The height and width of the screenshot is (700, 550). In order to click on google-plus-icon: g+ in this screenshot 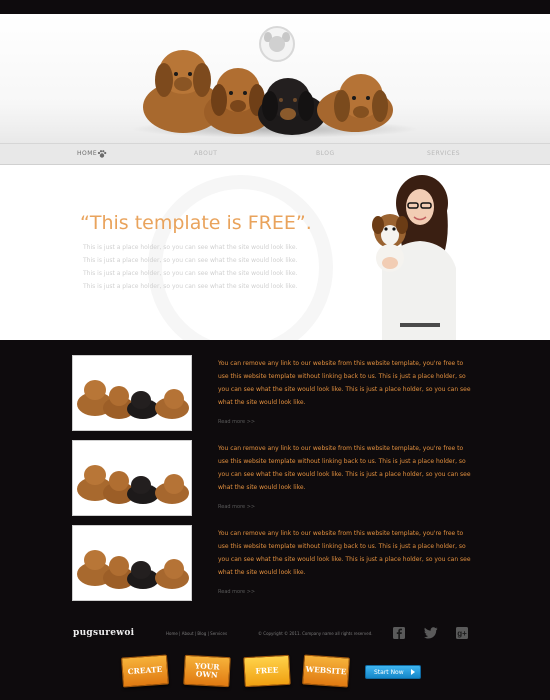, I will do `click(462, 633)`.